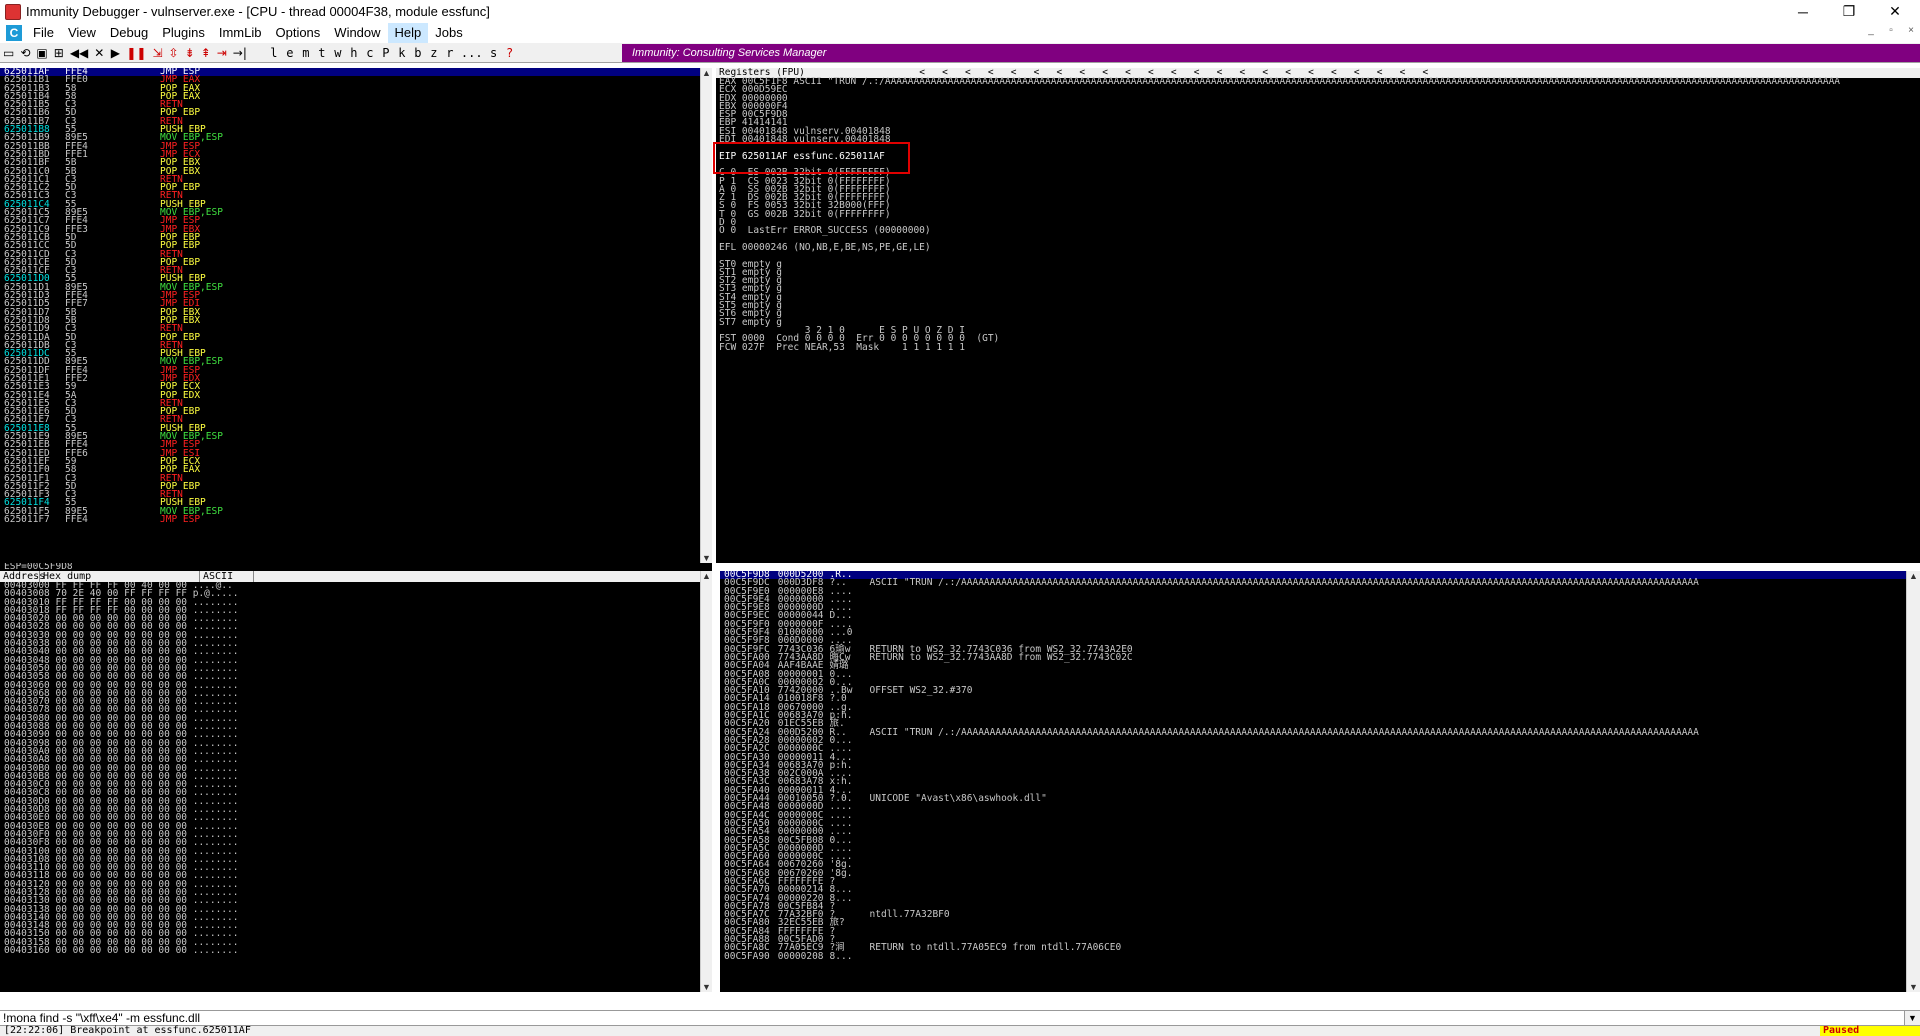 This screenshot has width=1920, height=1036. Describe the element at coordinates (350, 130) in the screenshot. I see `disasm-row: 625011B8 55 PUSH EBP` at that location.